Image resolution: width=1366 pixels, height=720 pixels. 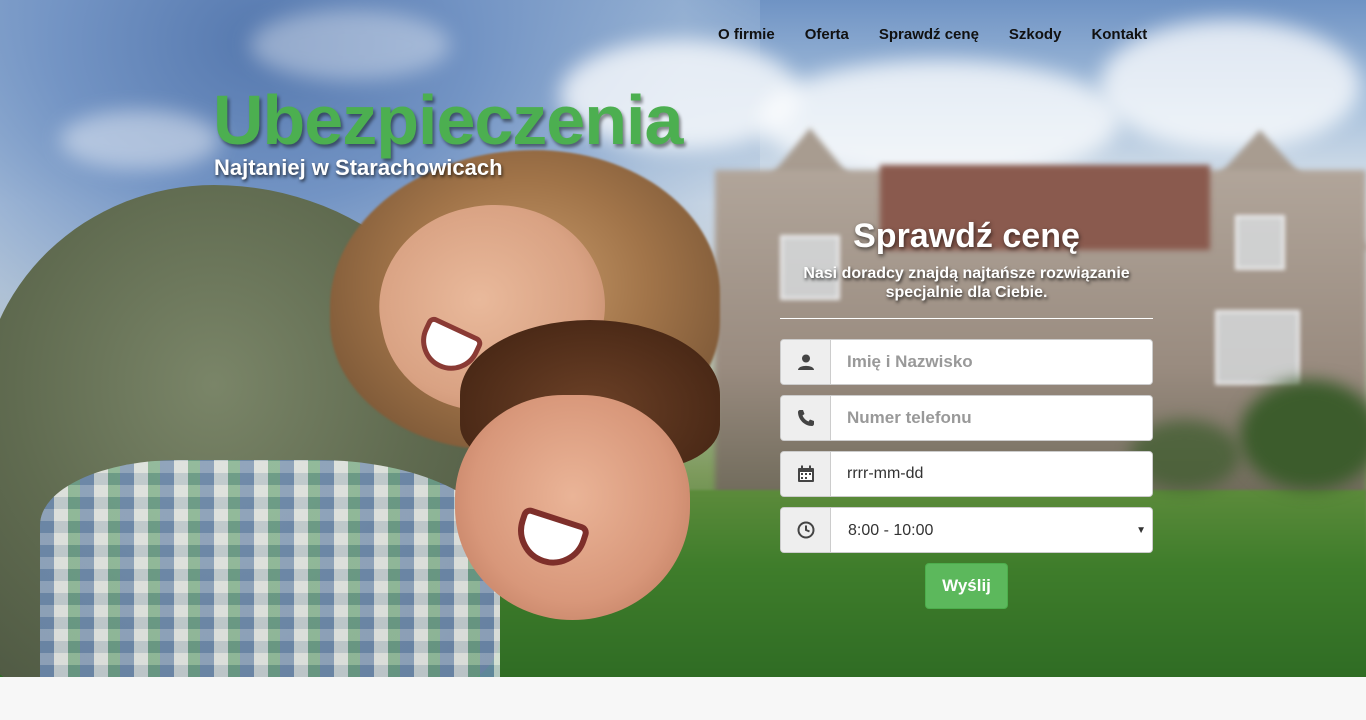 I want to click on brand-subtitle: Najtaniej w Starachowicach, so click(x=358, y=167).